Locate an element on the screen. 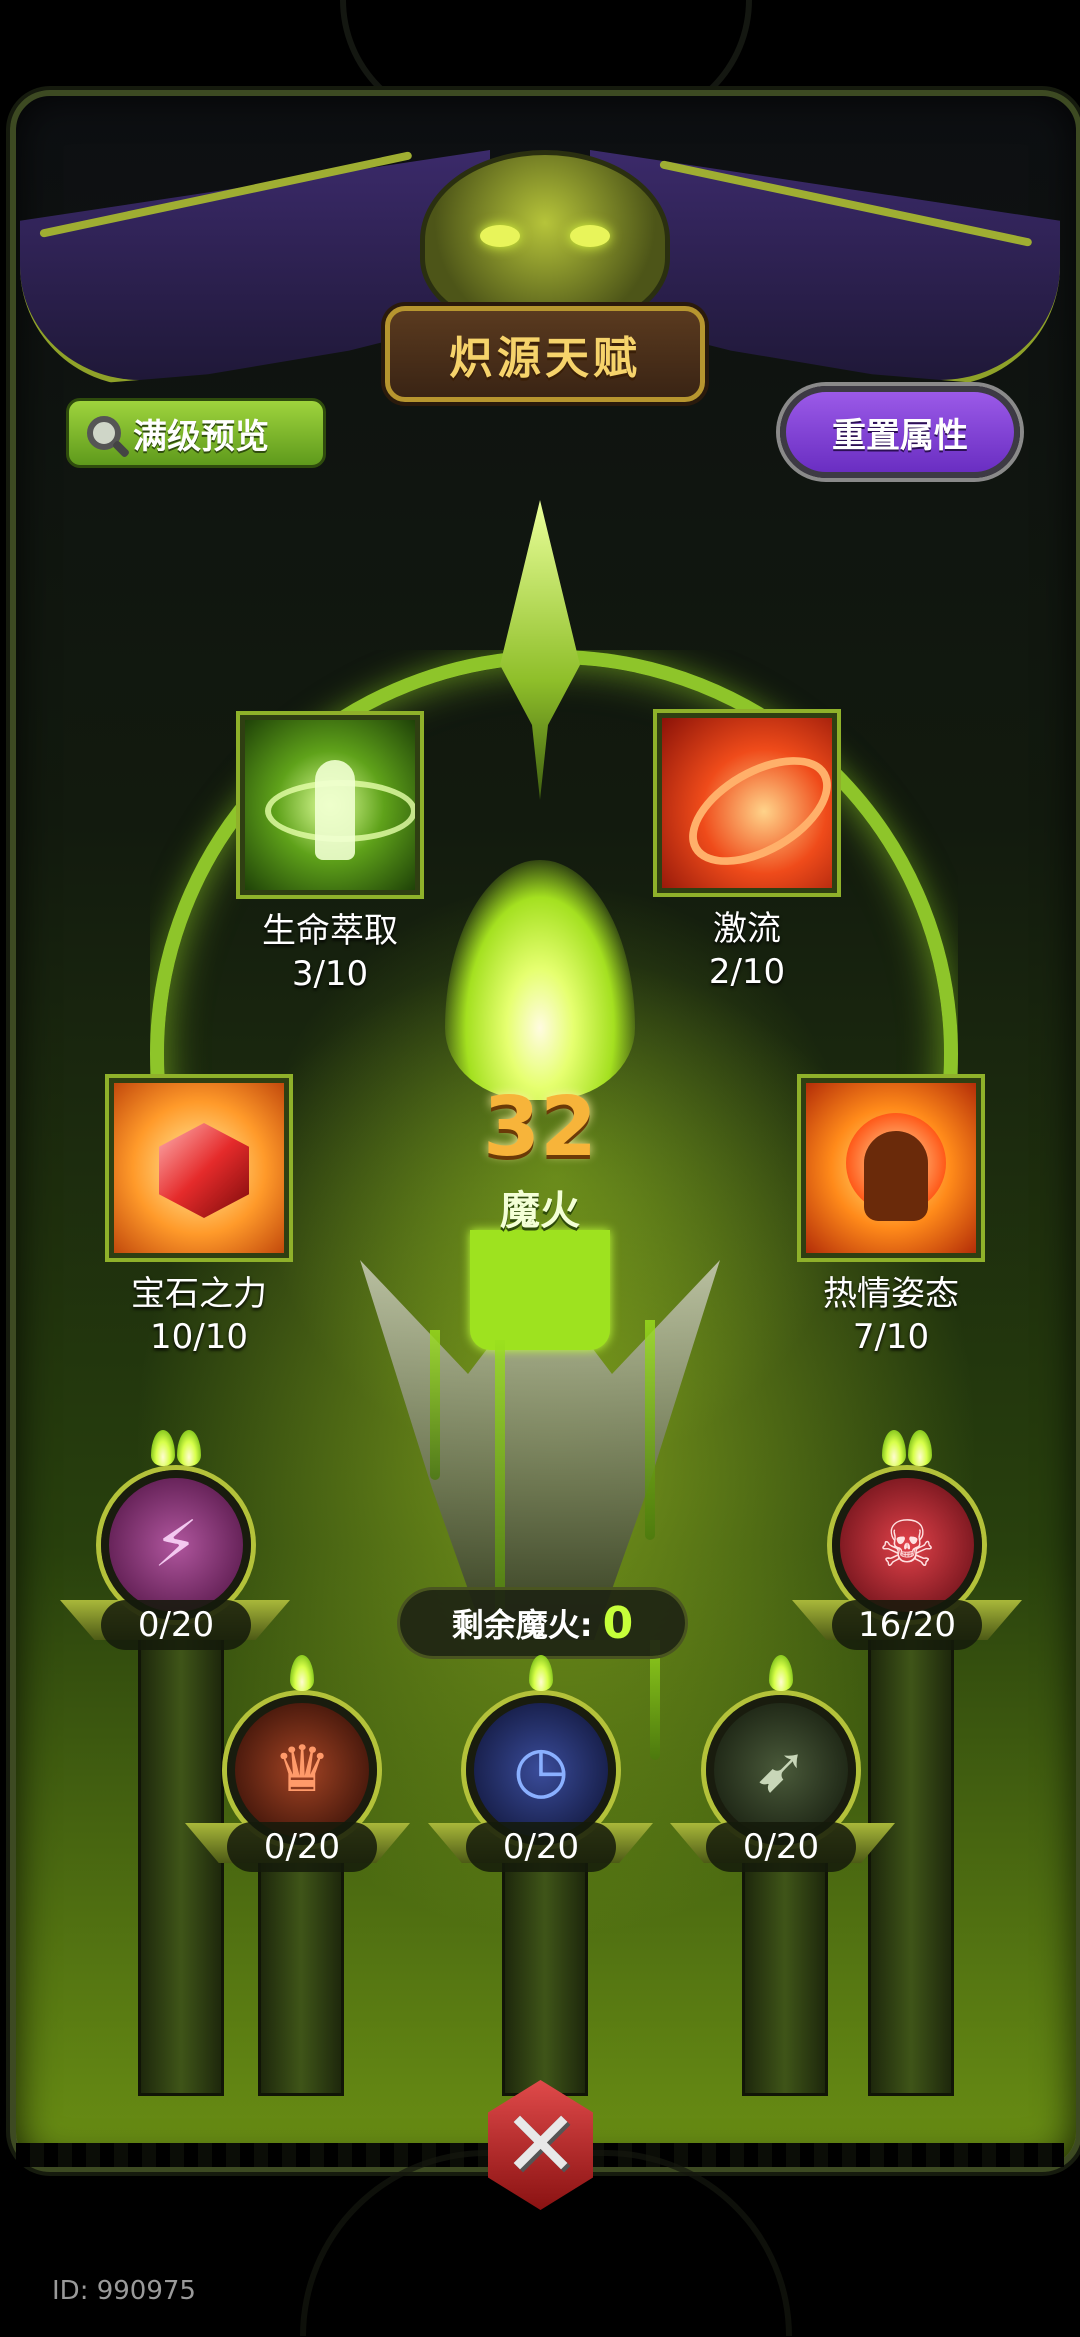  passion-stance-icon is located at coordinates (891, 1168).